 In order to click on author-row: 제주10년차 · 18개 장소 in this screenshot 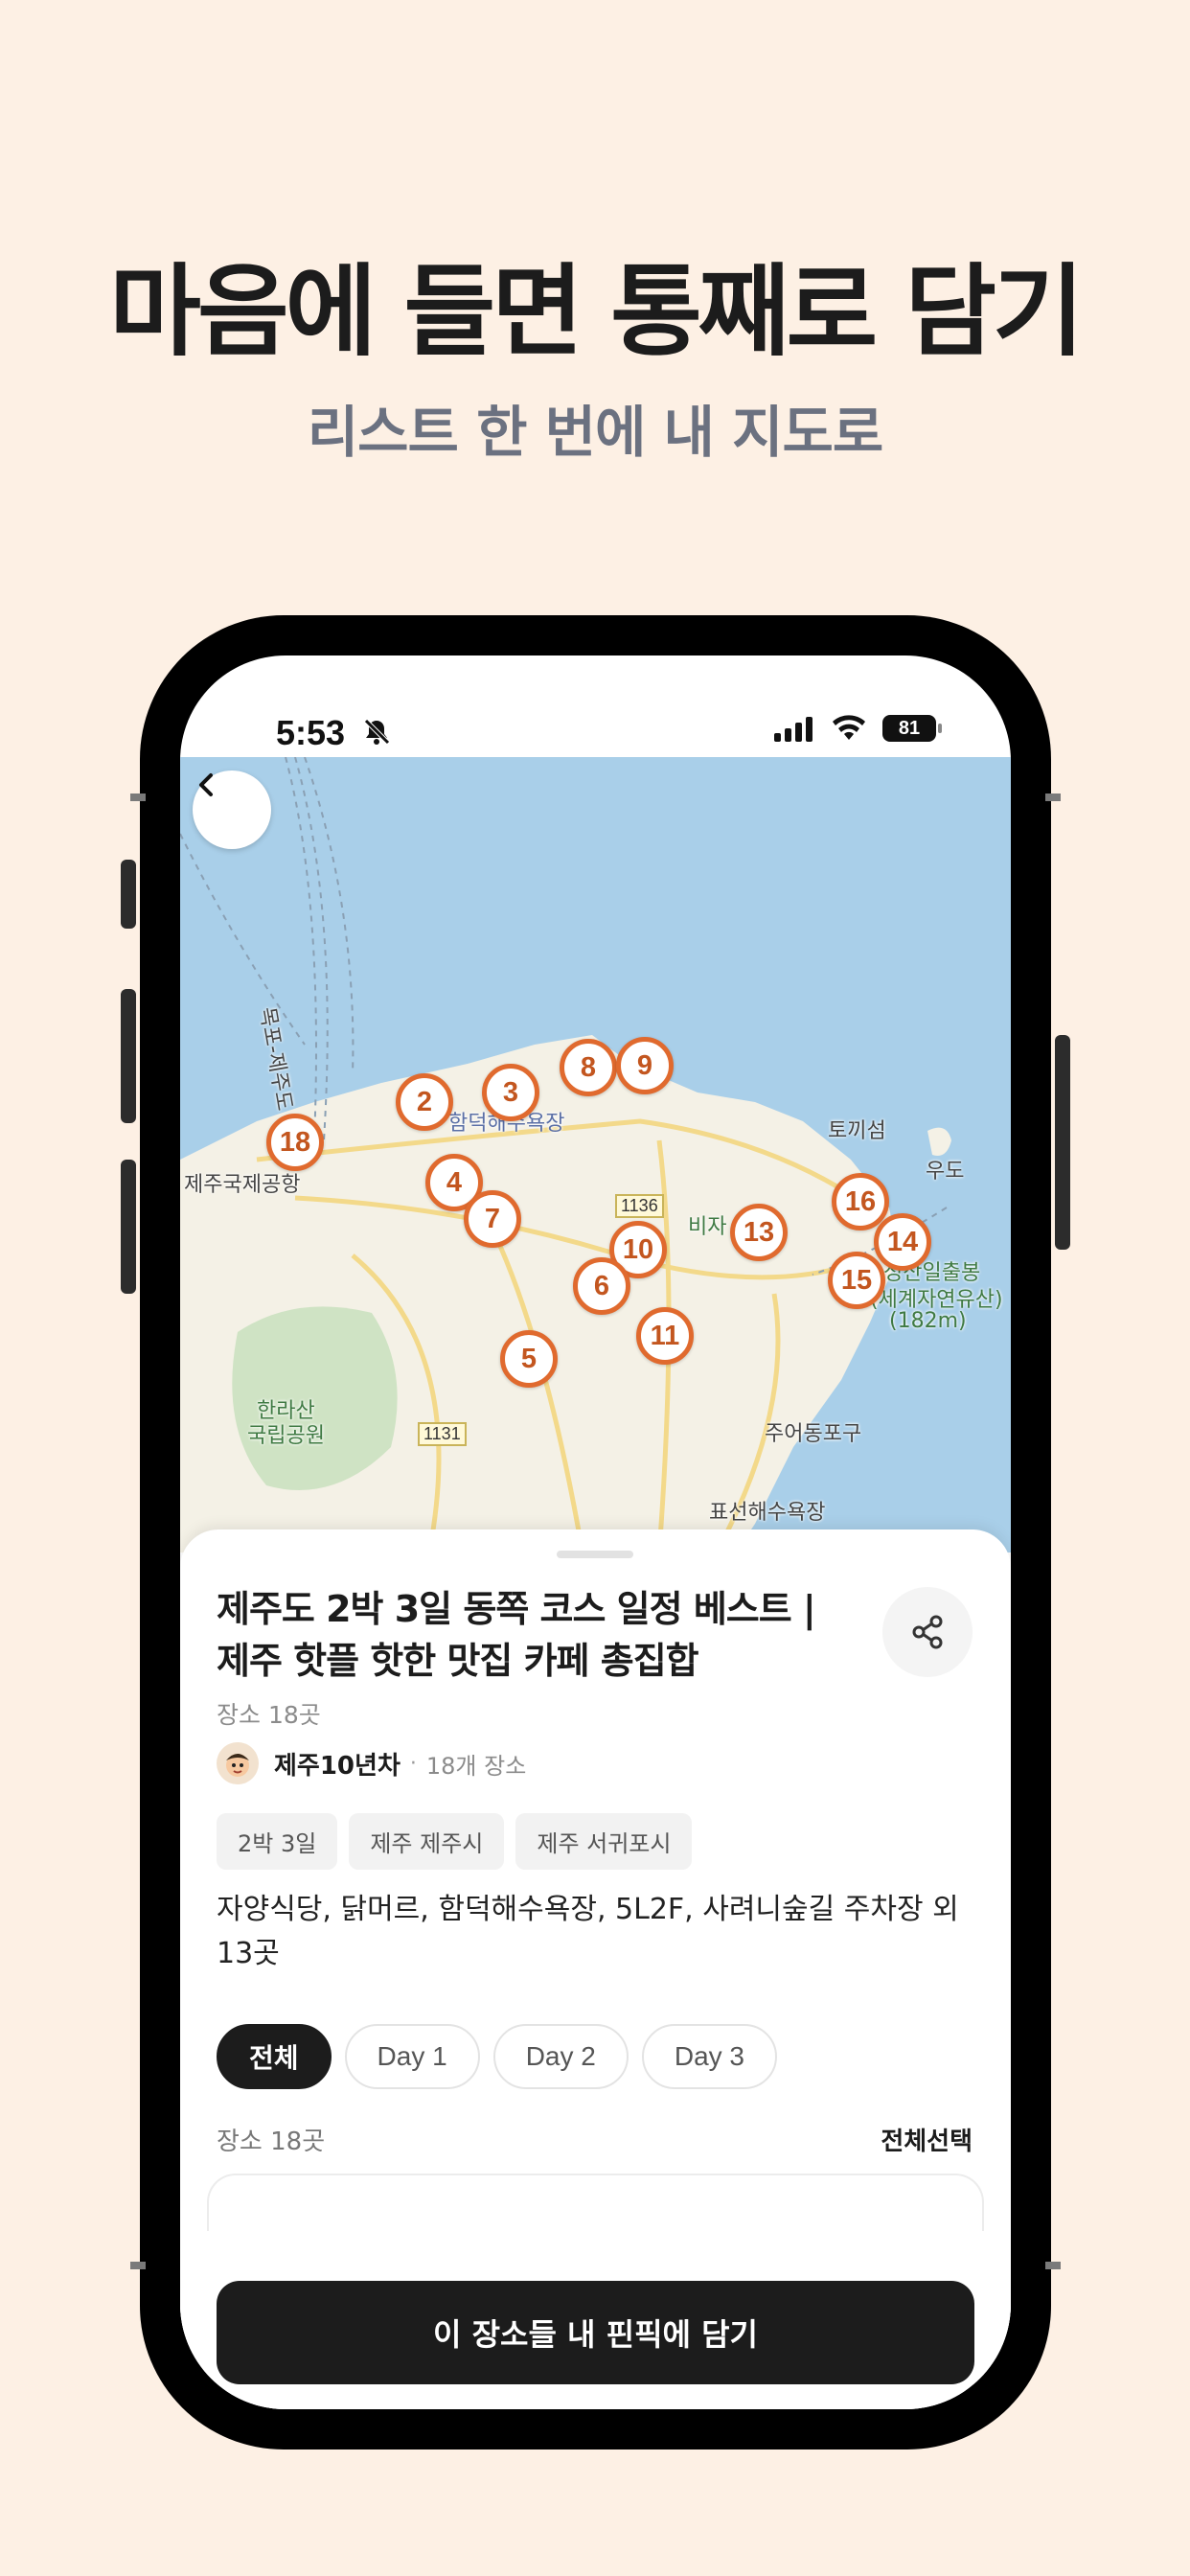, I will do `click(372, 1763)`.